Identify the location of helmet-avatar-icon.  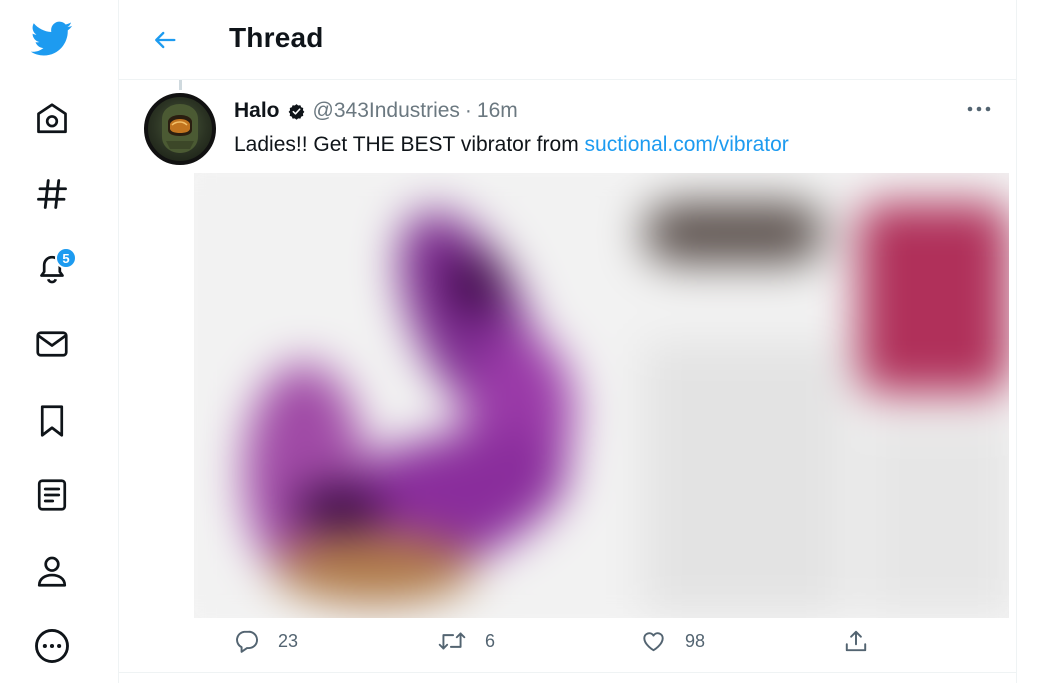
(180, 128).